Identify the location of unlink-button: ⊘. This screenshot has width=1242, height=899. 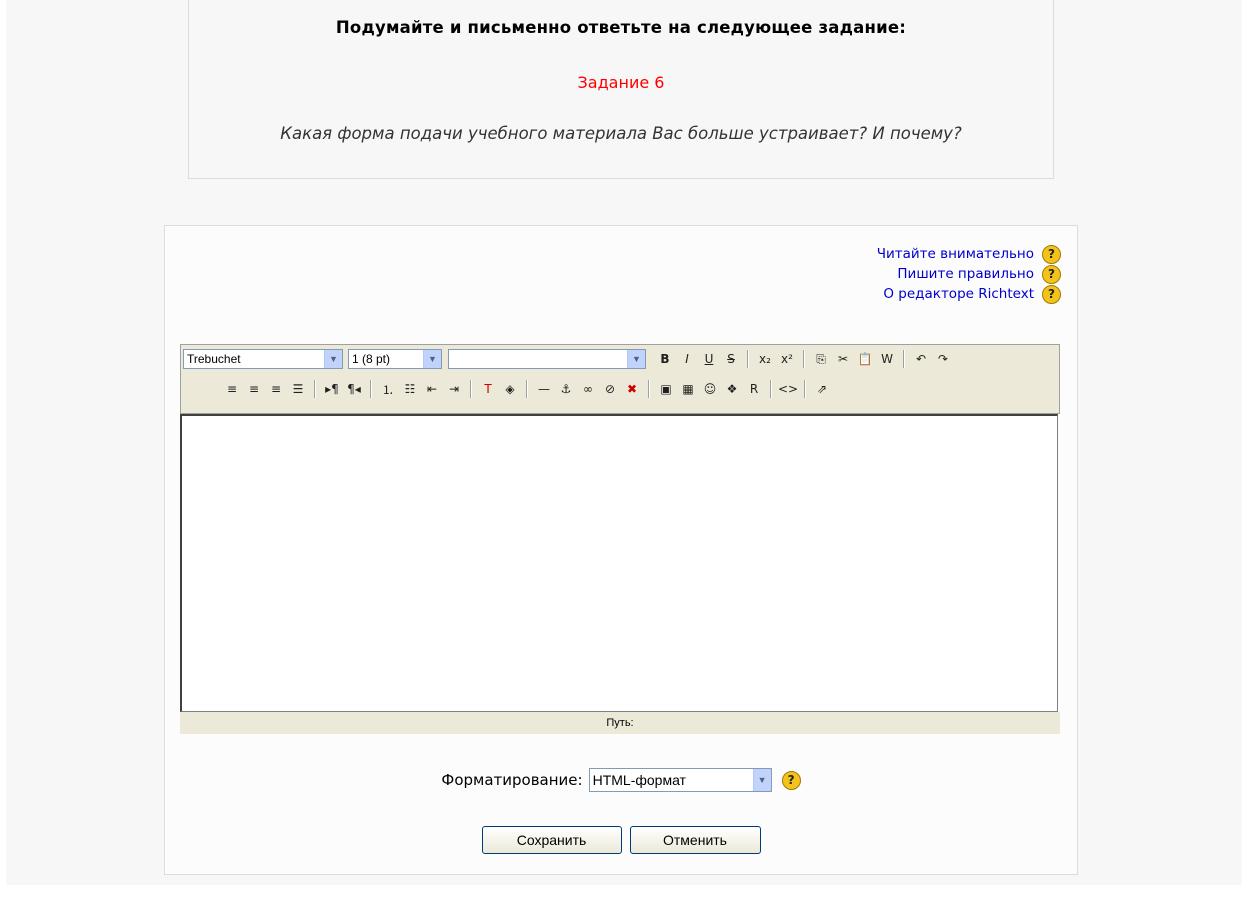
(610, 389).